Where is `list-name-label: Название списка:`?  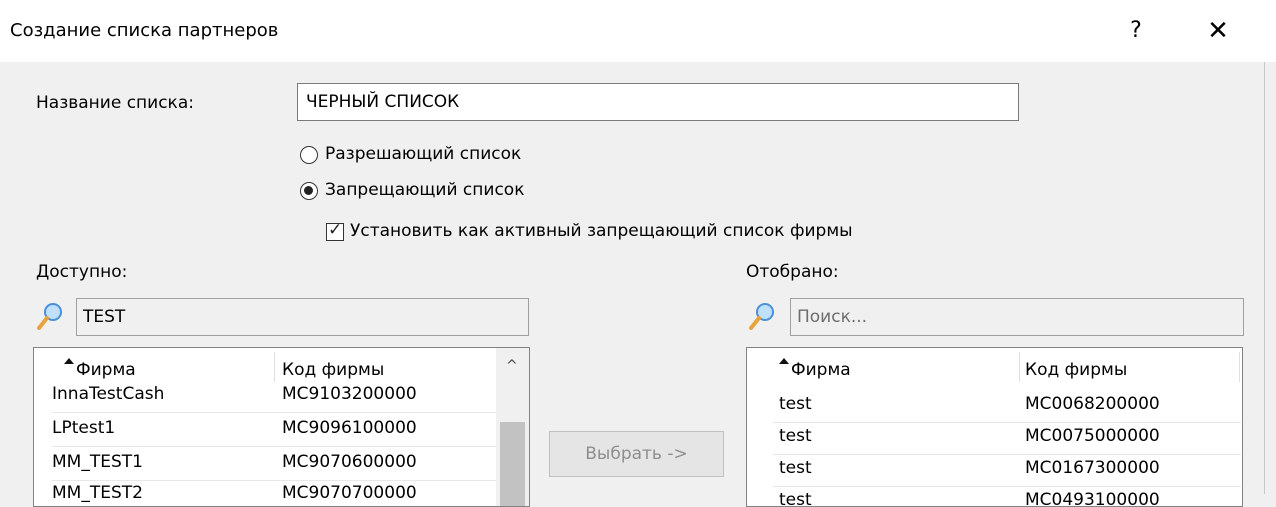 list-name-label: Название списка: is located at coordinates (115, 103).